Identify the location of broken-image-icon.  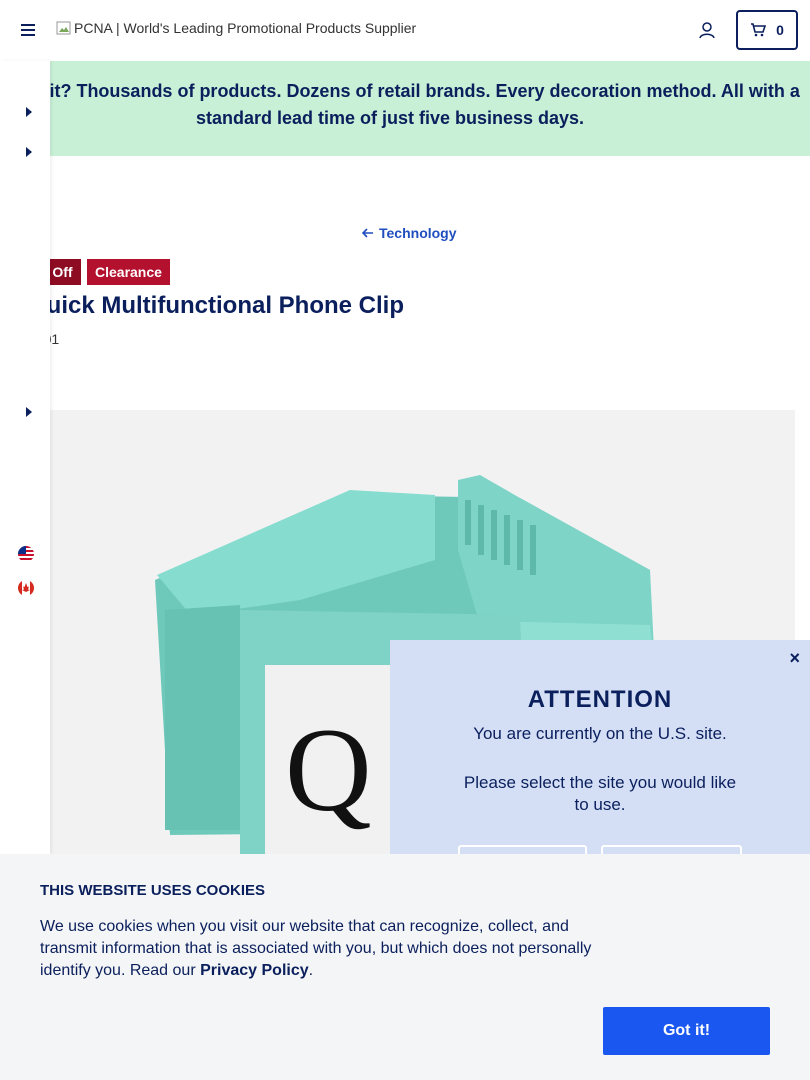
(63, 28).